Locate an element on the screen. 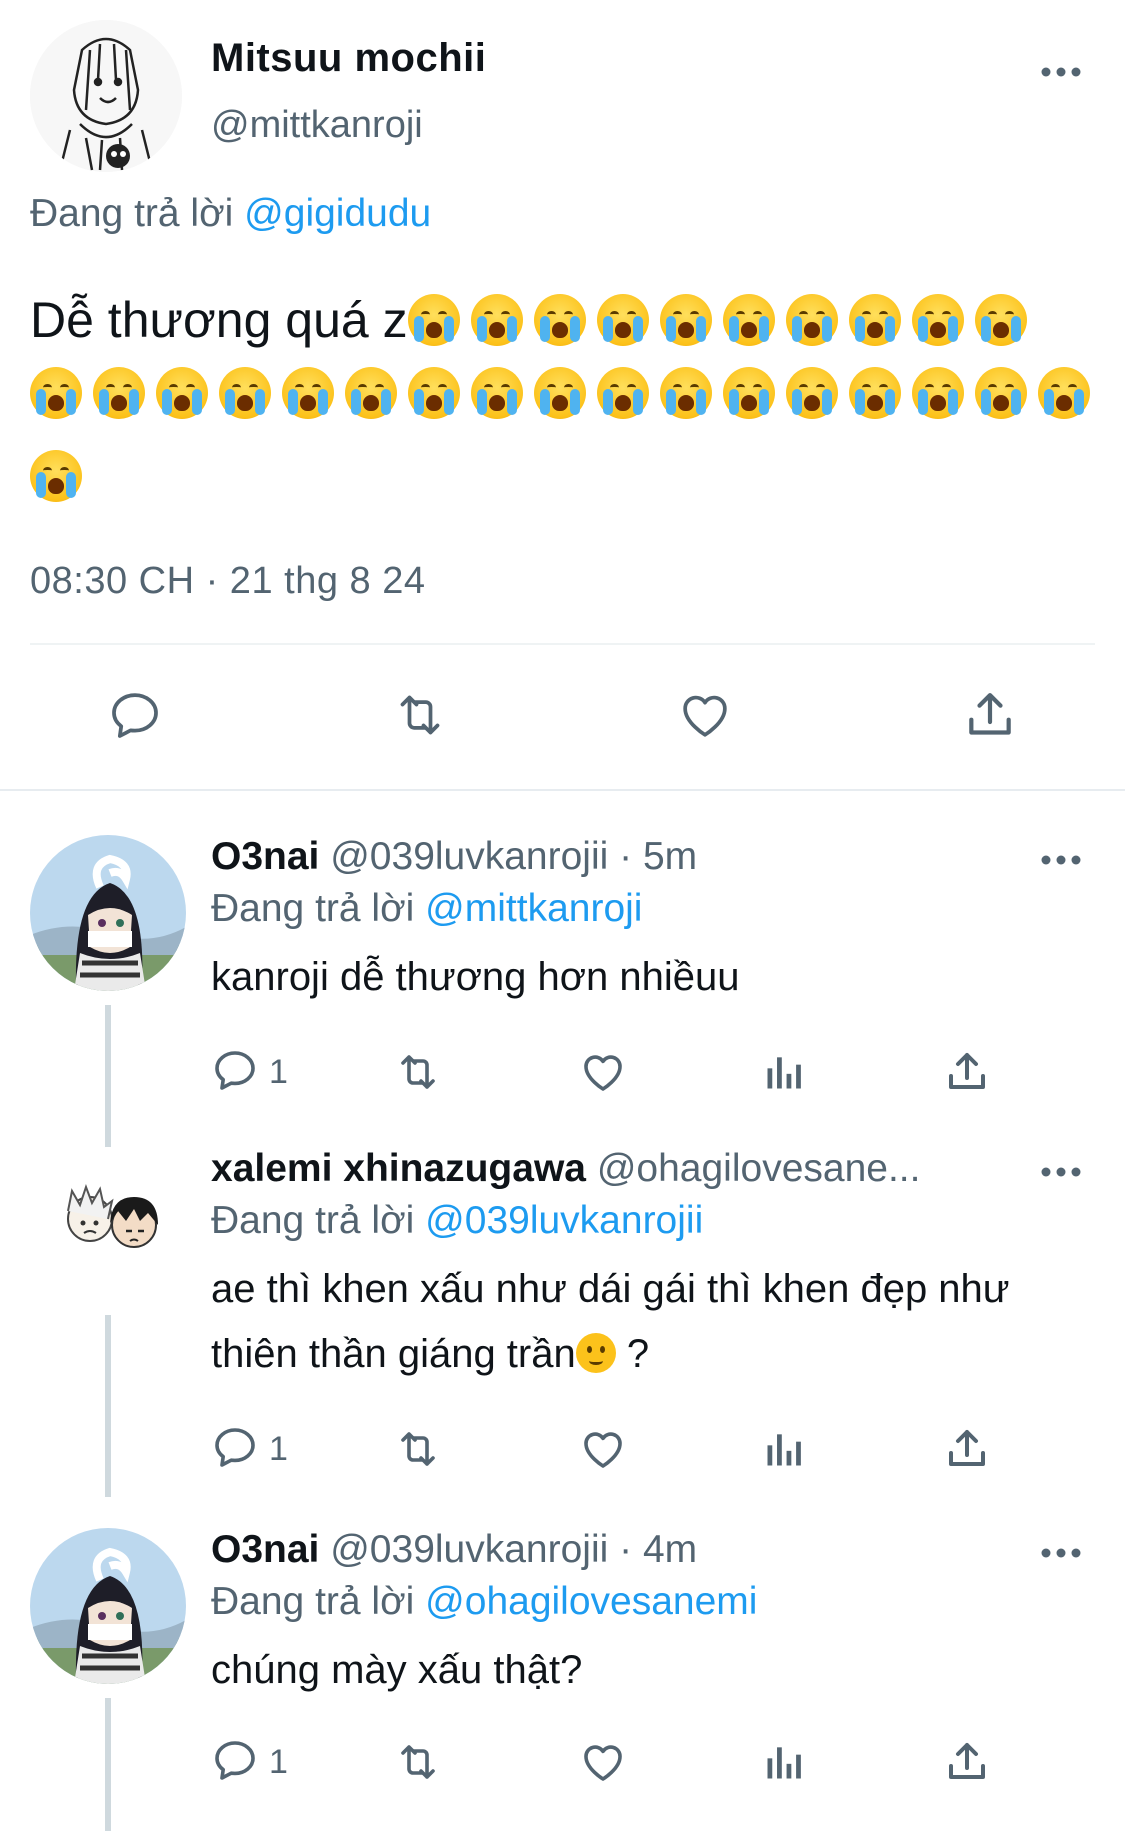 The height and width of the screenshot is (1831, 1125). relative-time: · 4m is located at coordinates (658, 1549).